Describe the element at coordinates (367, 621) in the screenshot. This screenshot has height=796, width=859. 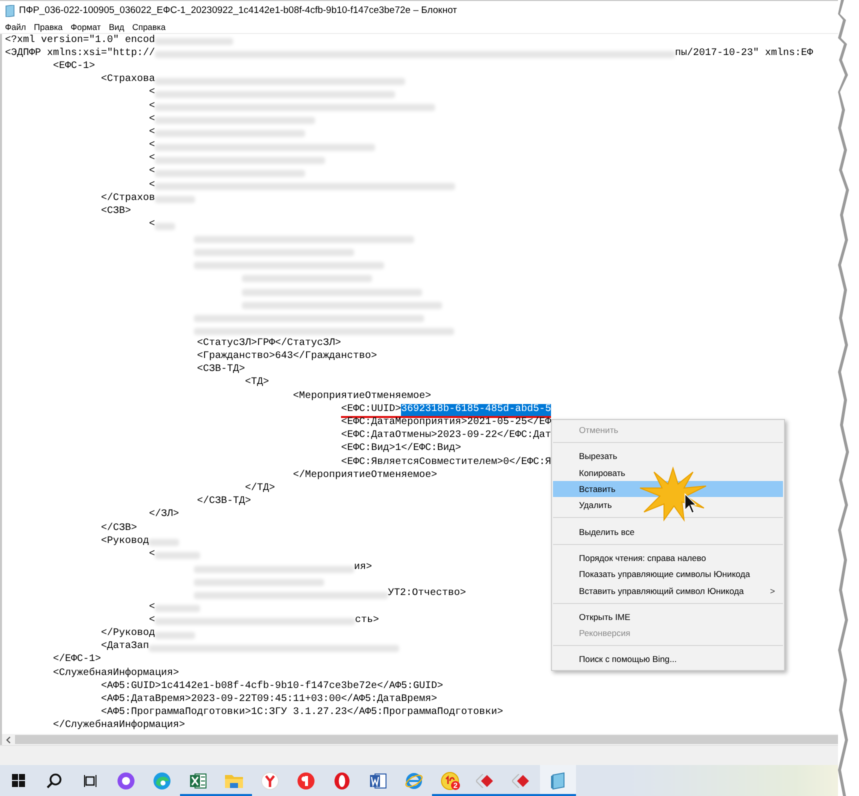
I see `code-line: сть>` at that location.